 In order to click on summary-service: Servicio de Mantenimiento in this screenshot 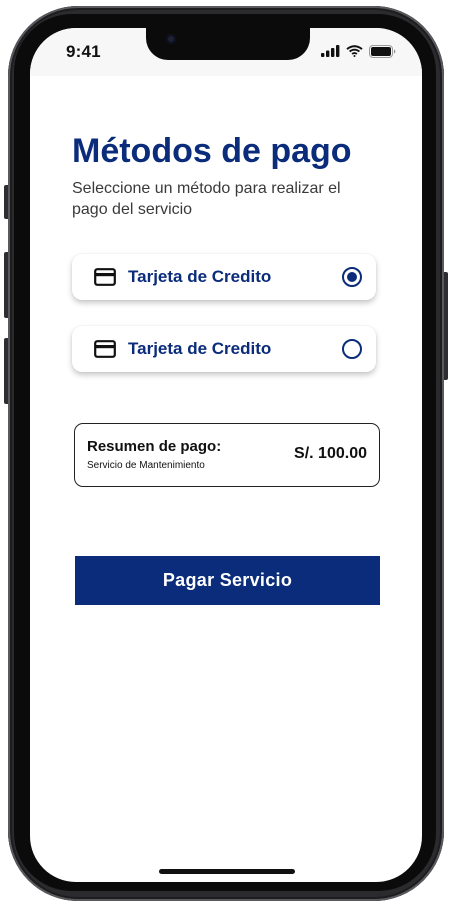, I will do `click(146, 465)`.